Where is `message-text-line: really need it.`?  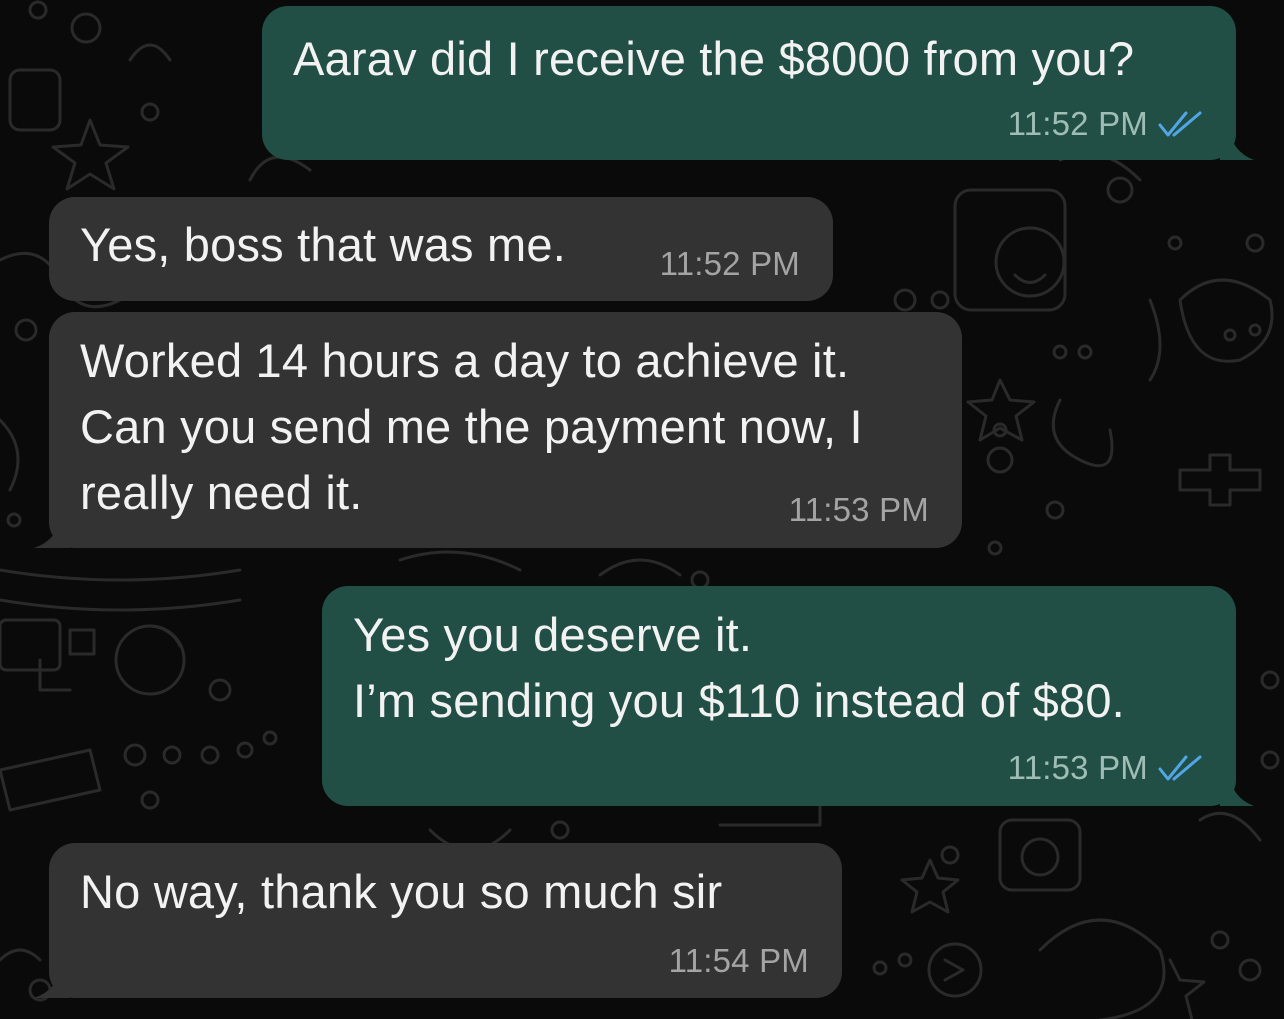
message-text-line: really need it. is located at coordinates (221, 492).